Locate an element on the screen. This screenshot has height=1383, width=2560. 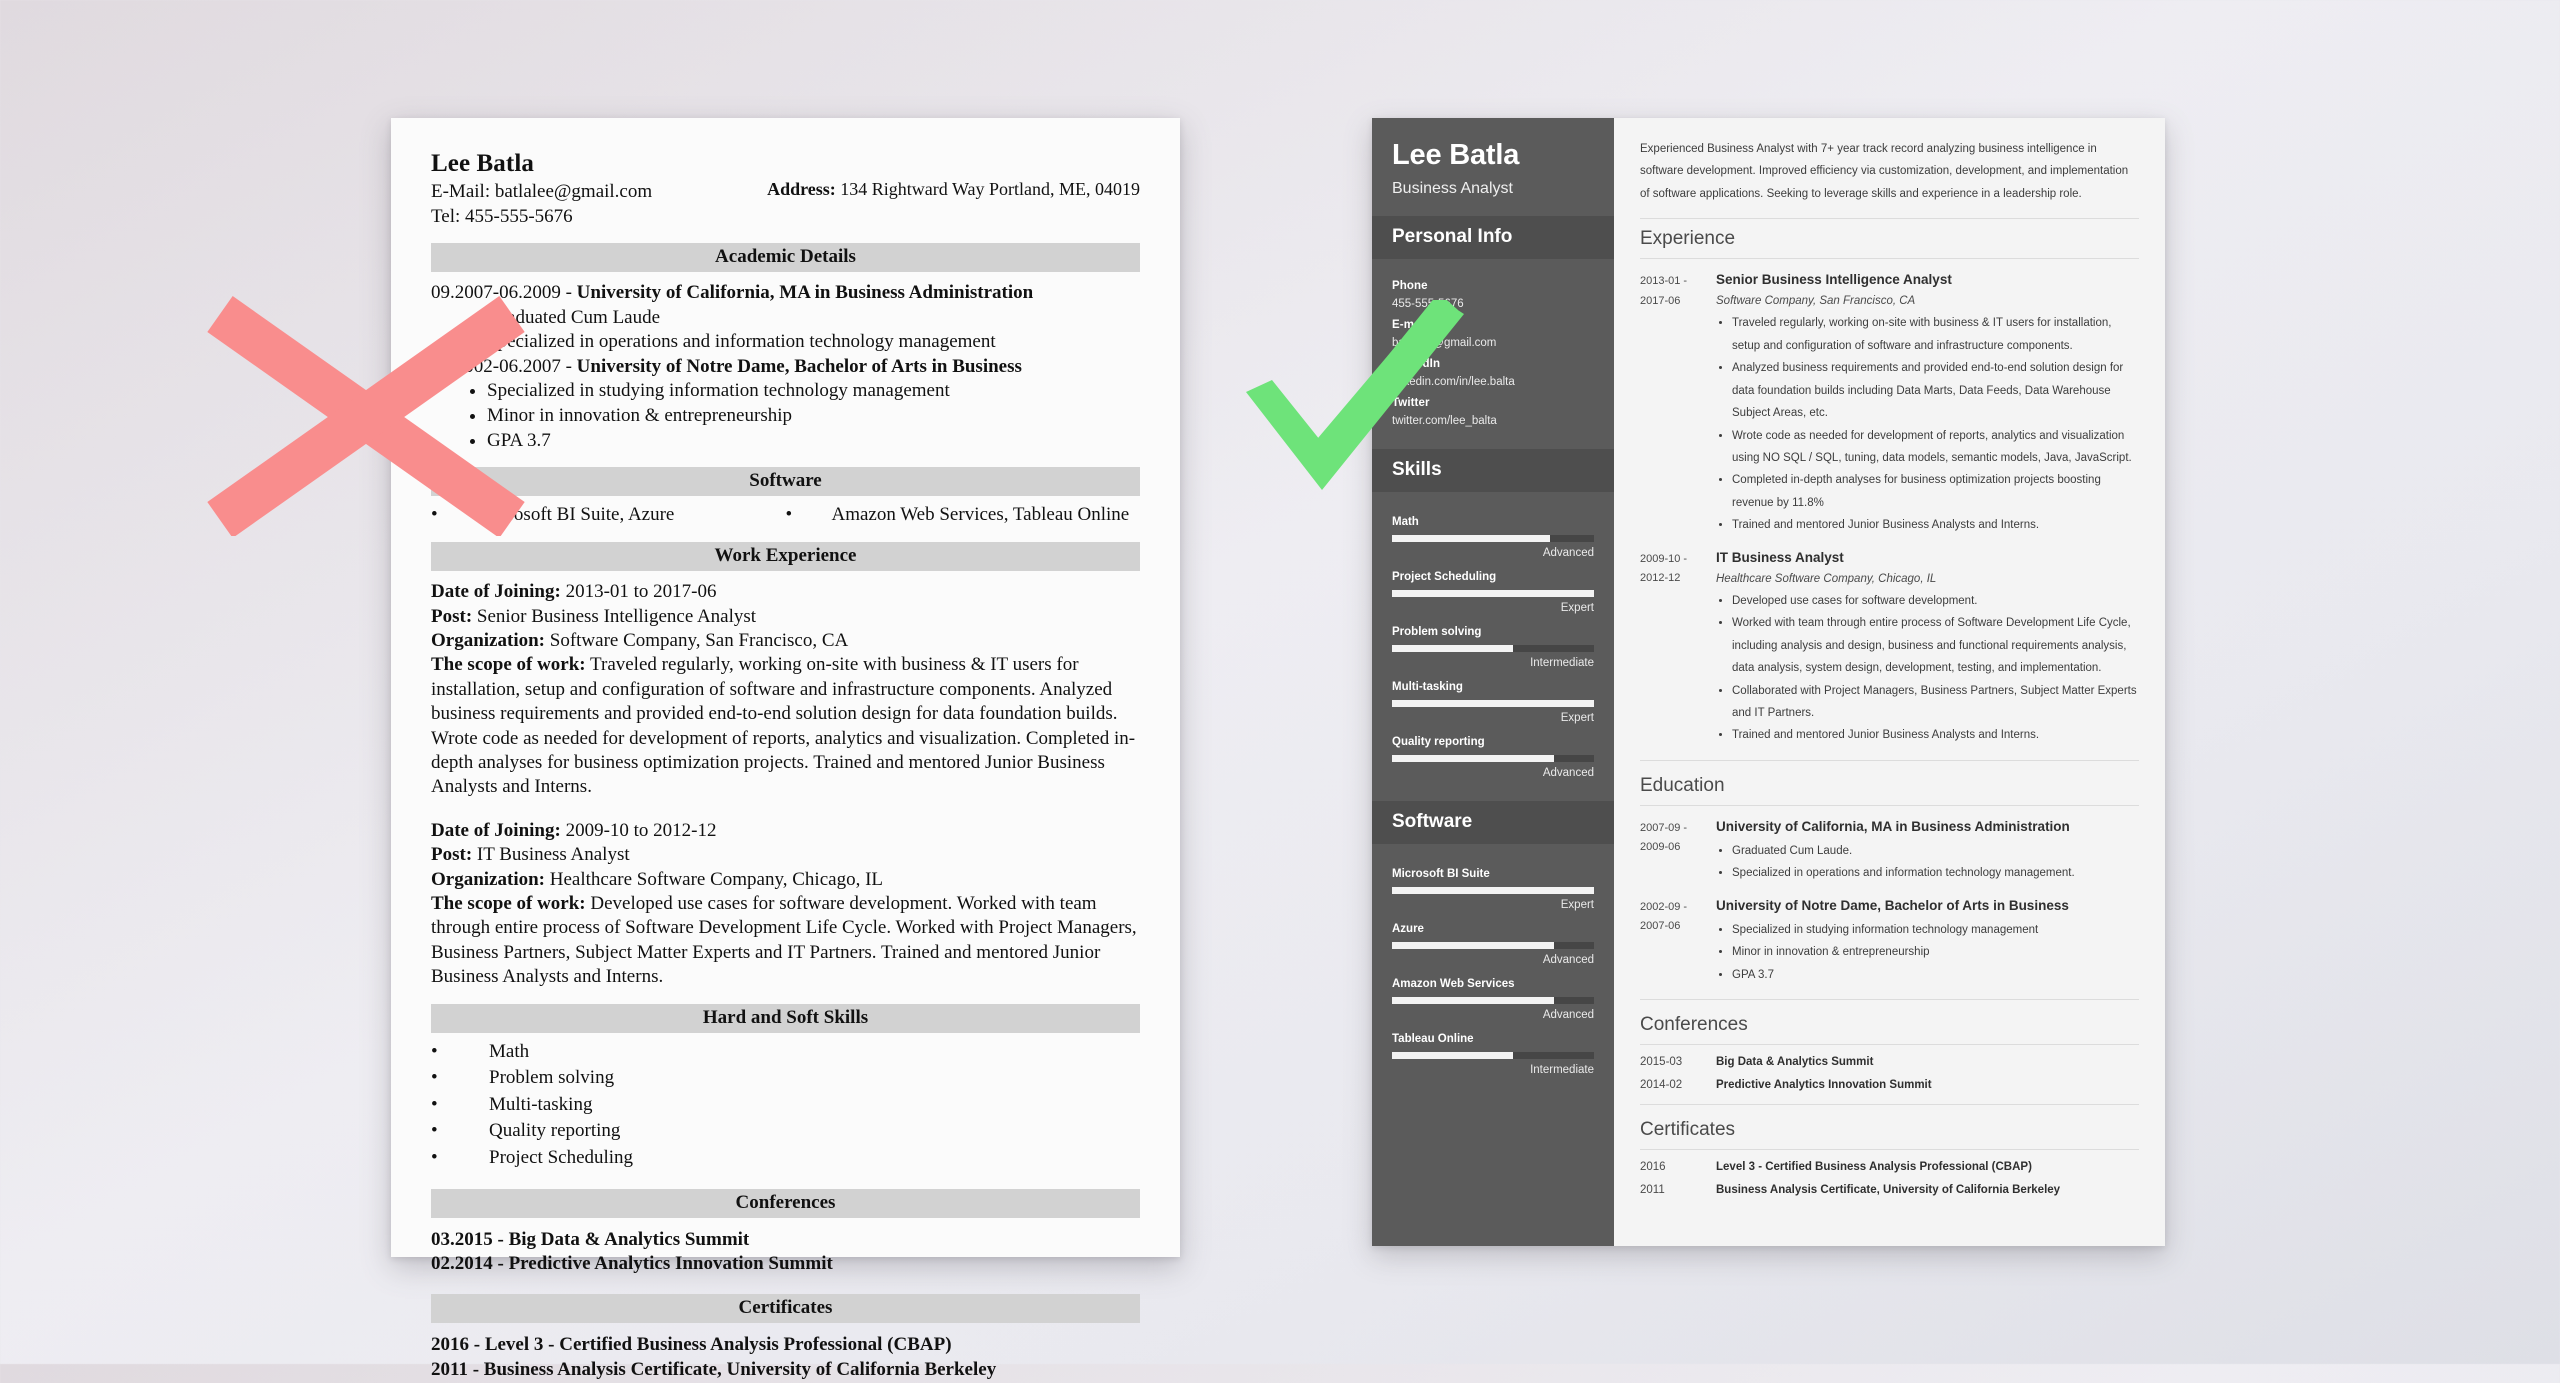
skill-name: Multi-tasking is located at coordinates (1427, 687).